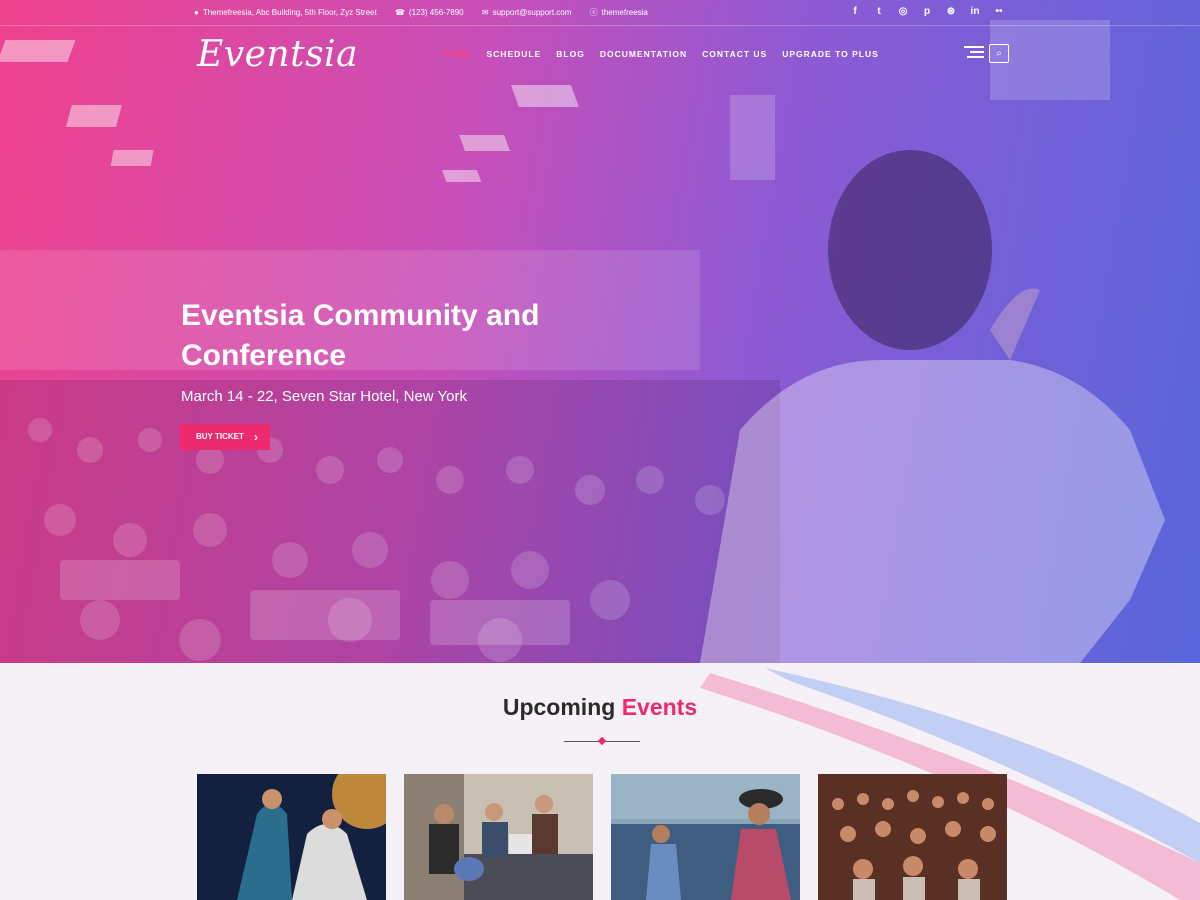  I want to click on event-cards, so click(602, 837).